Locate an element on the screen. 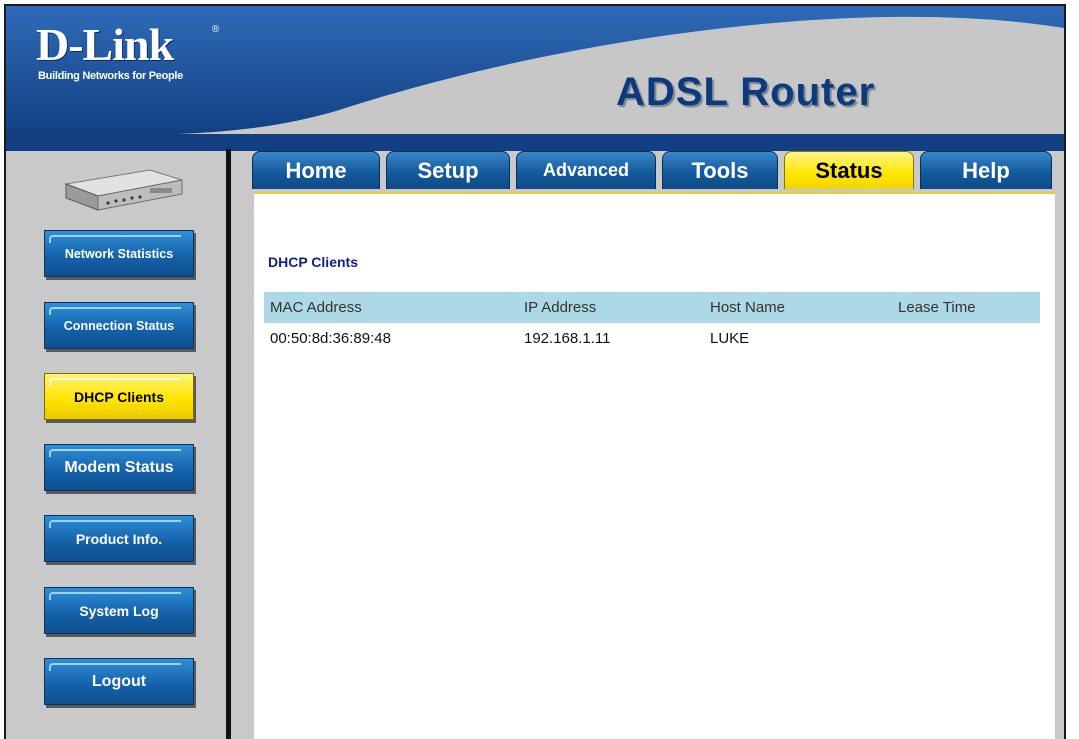  cell-lease-time is located at coordinates (966, 338).